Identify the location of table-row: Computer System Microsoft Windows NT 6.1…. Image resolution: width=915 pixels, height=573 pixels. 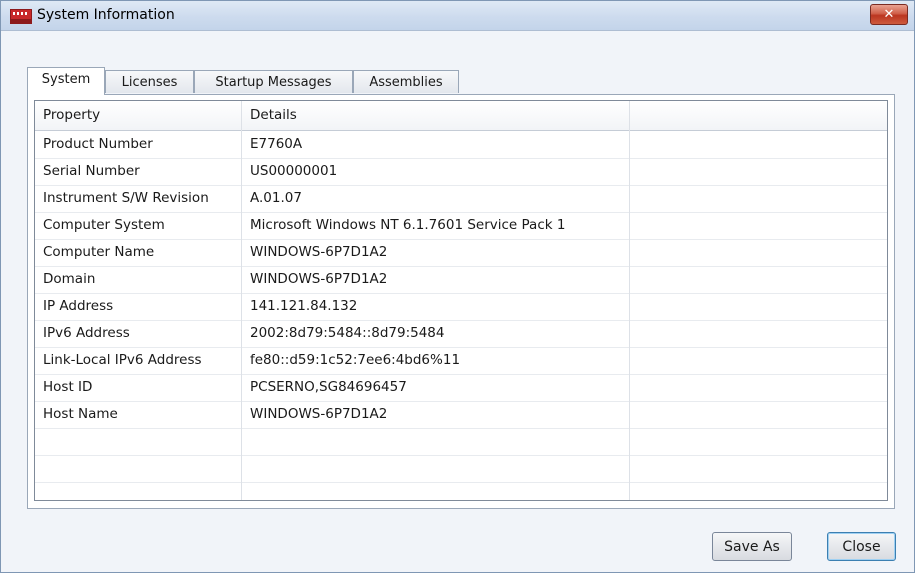
(461, 226).